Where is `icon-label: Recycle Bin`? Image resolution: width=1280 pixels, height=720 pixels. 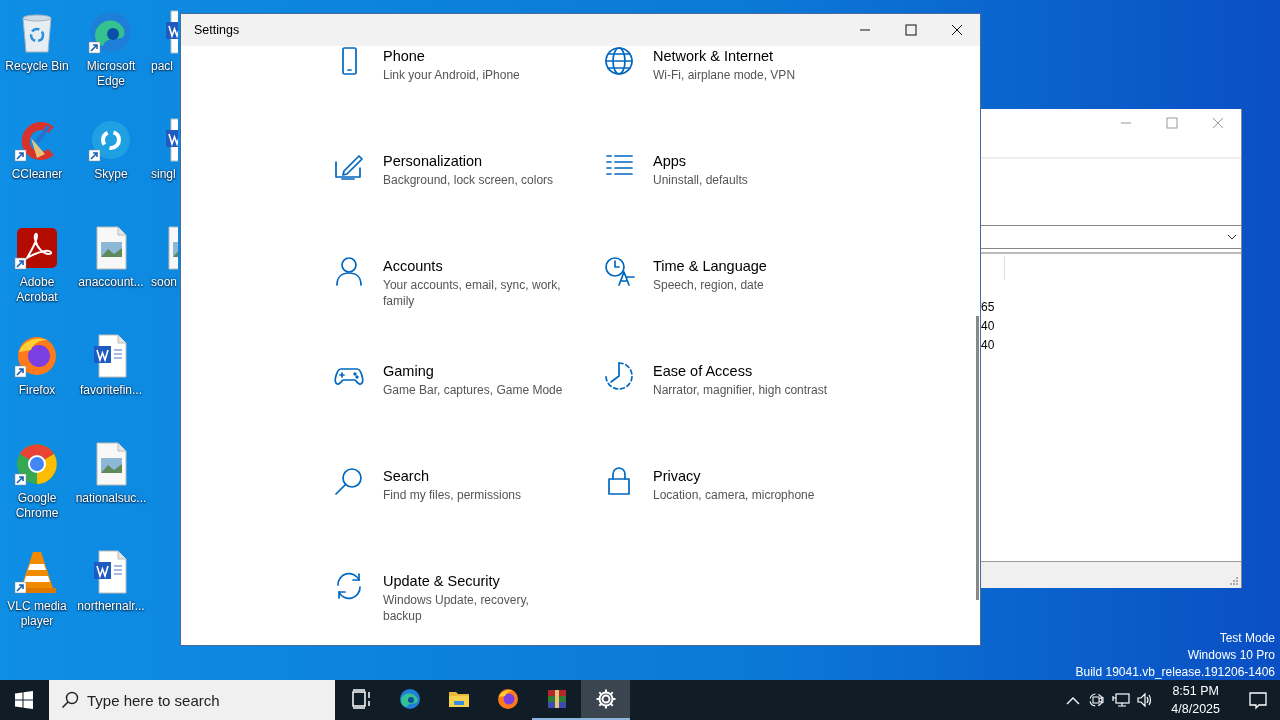 icon-label: Recycle Bin is located at coordinates (37, 66).